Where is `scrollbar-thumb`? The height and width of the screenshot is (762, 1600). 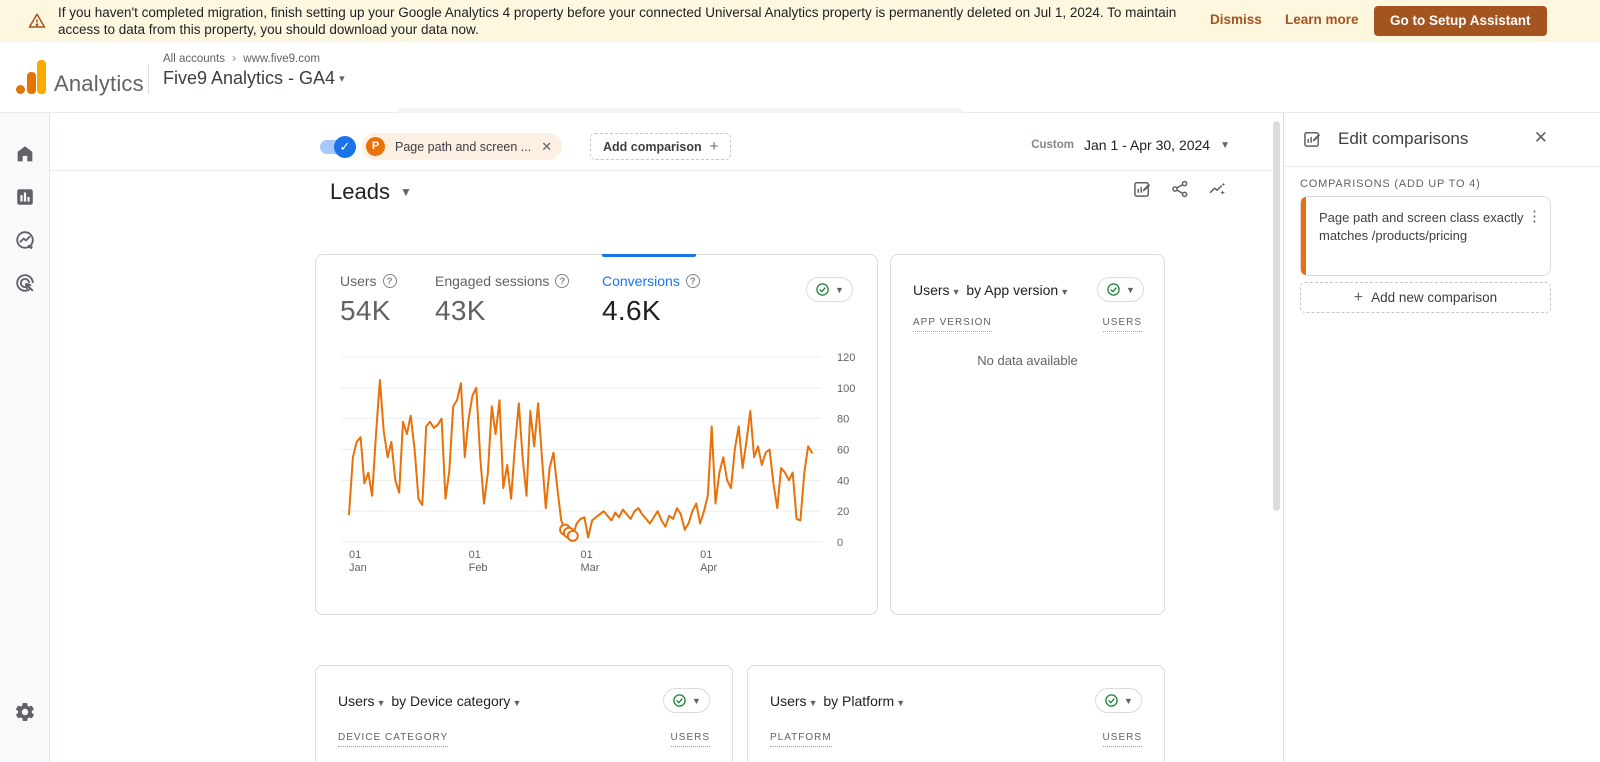 scrollbar-thumb is located at coordinates (1276, 316).